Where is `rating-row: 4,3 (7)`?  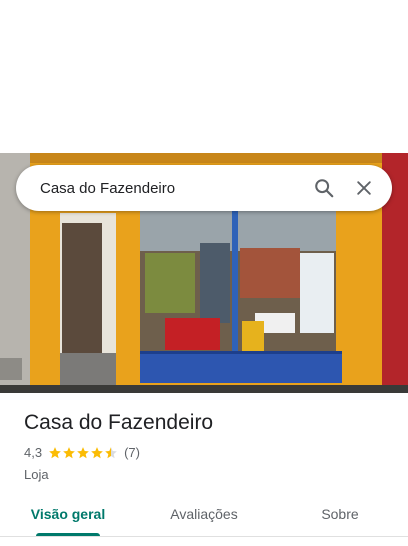 rating-row: 4,3 (7) is located at coordinates (82, 452).